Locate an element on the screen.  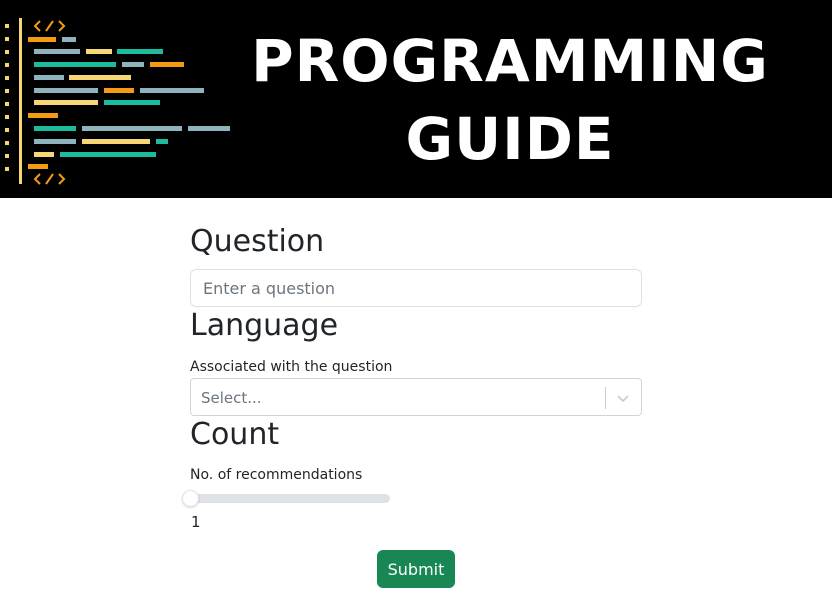
count-value: 1 is located at coordinates (196, 522).